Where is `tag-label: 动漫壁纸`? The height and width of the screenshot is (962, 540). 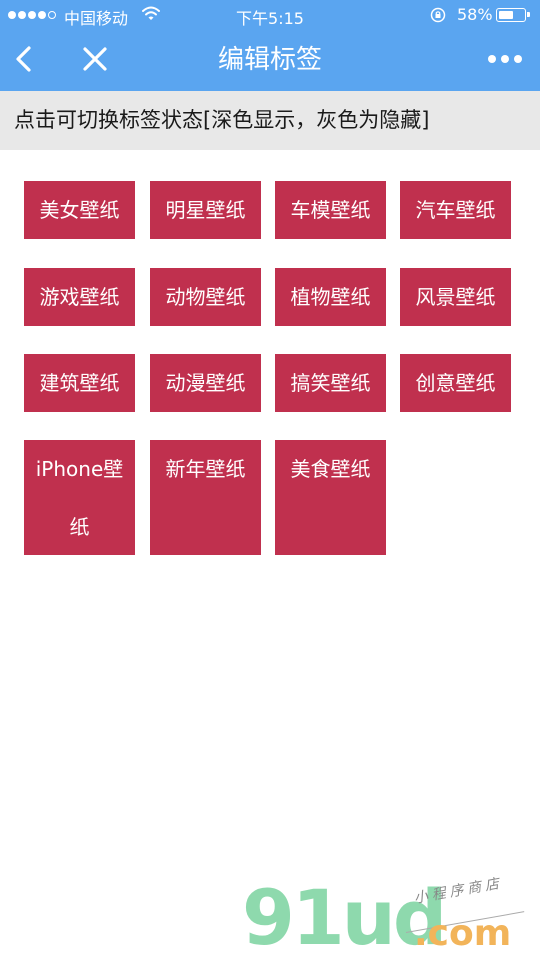
tag-label: 动漫壁纸 is located at coordinates (205, 383).